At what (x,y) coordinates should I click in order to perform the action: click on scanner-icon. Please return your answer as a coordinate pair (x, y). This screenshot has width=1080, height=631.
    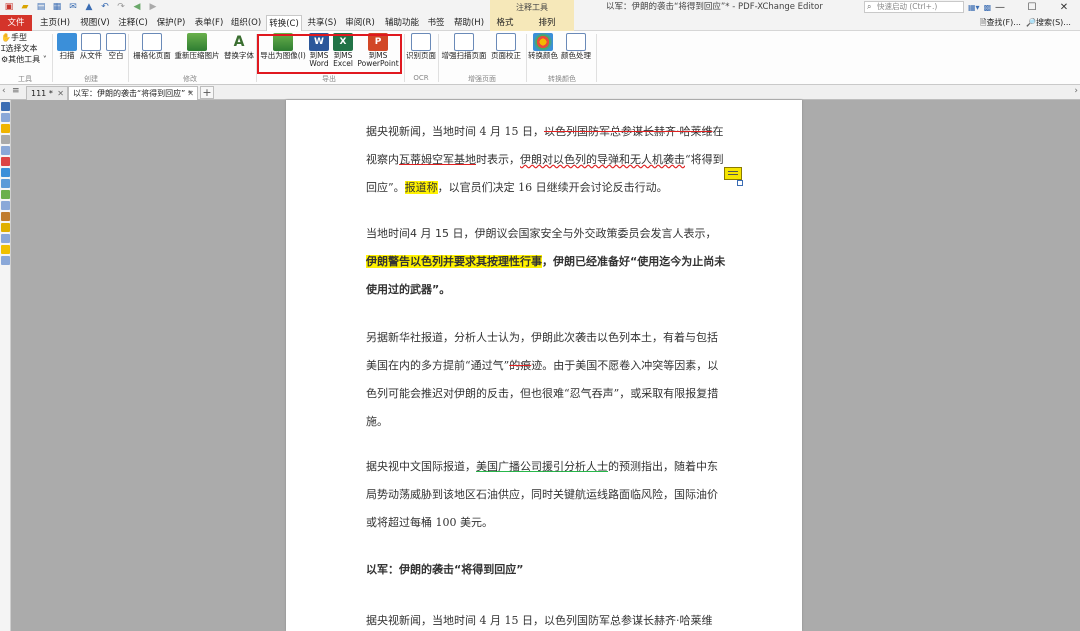
    Looking at the image, I should click on (67, 42).